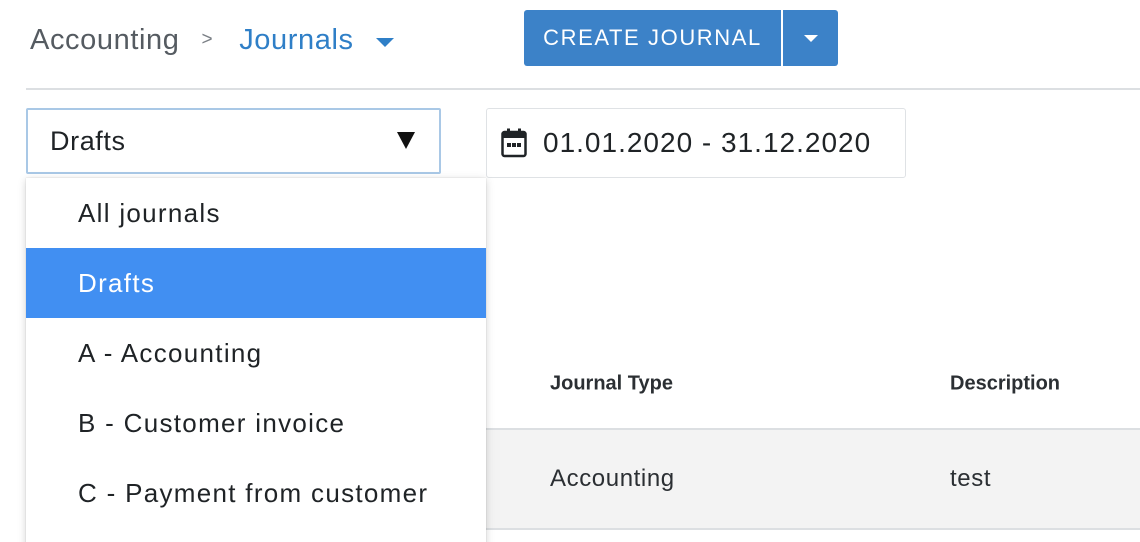  Describe the element at coordinates (296, 39) in the screenshot. I see `breadcrumb-journals-label: Journals` at that location.